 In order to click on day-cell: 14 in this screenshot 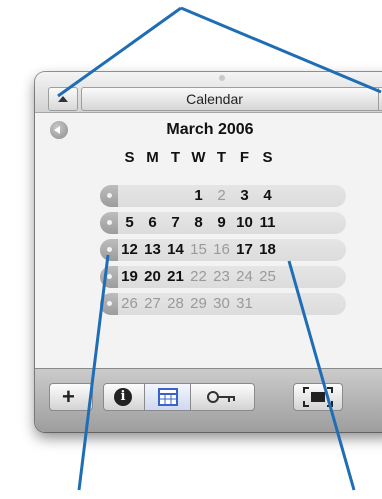, I will do `click(175, 249)`.